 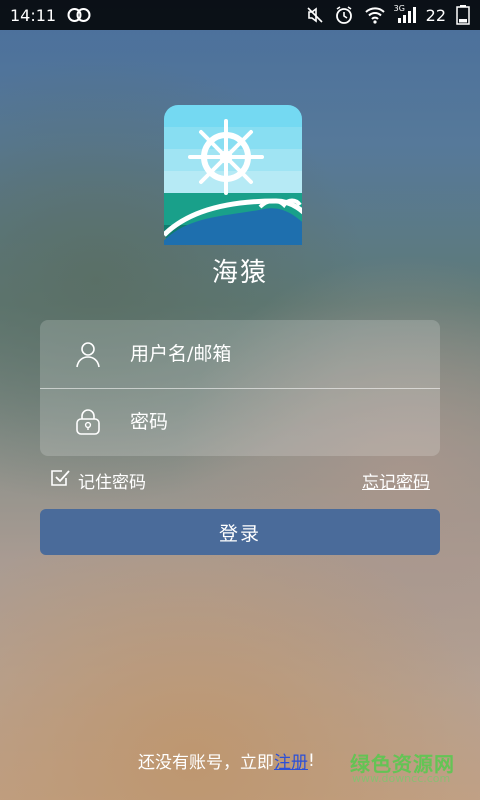 I want to click on user-icon, so click(x=88, y=354).